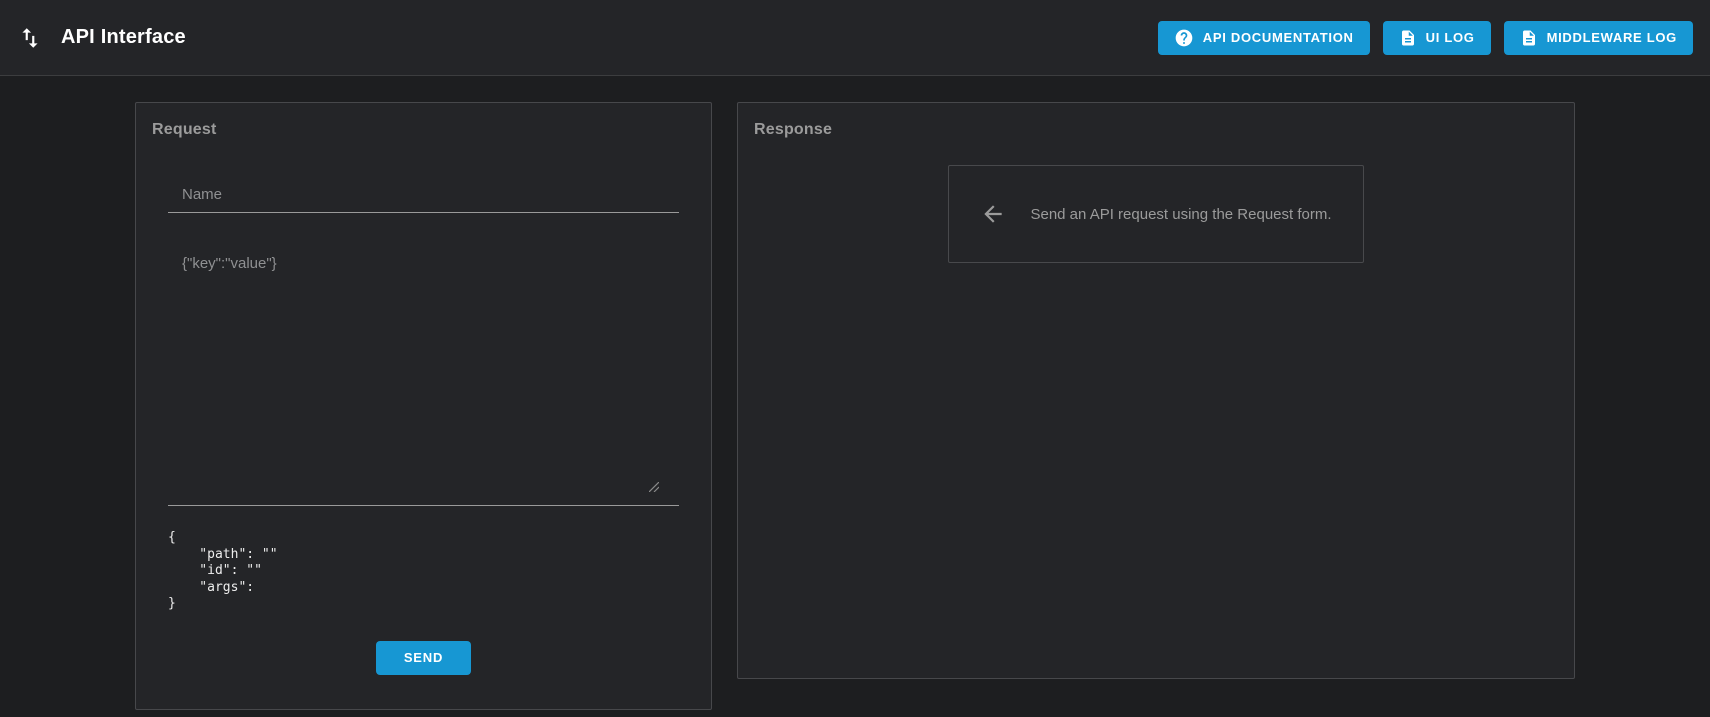 The height and width of the screenshot is (717, 1710). I want to click on request-body-textarea, so click(423, 367).